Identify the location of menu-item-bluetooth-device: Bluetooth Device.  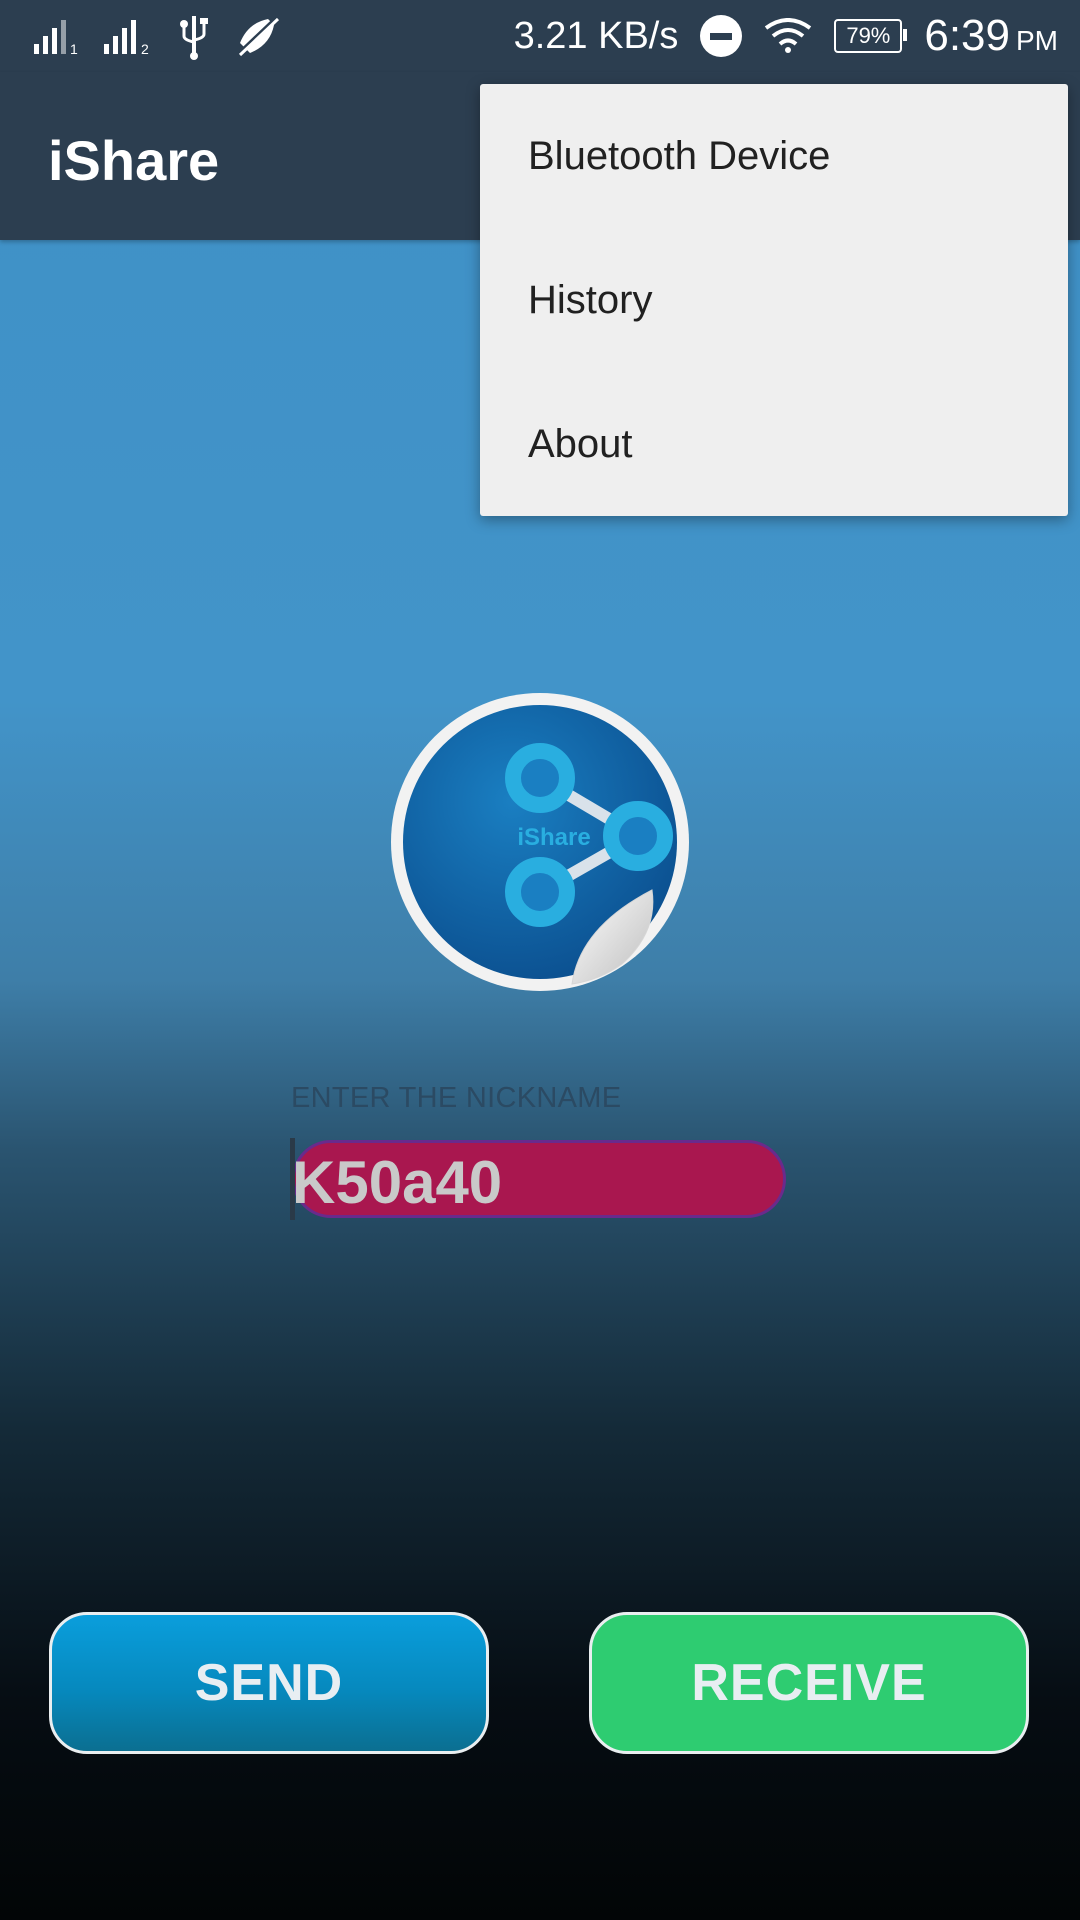
(774, 156).